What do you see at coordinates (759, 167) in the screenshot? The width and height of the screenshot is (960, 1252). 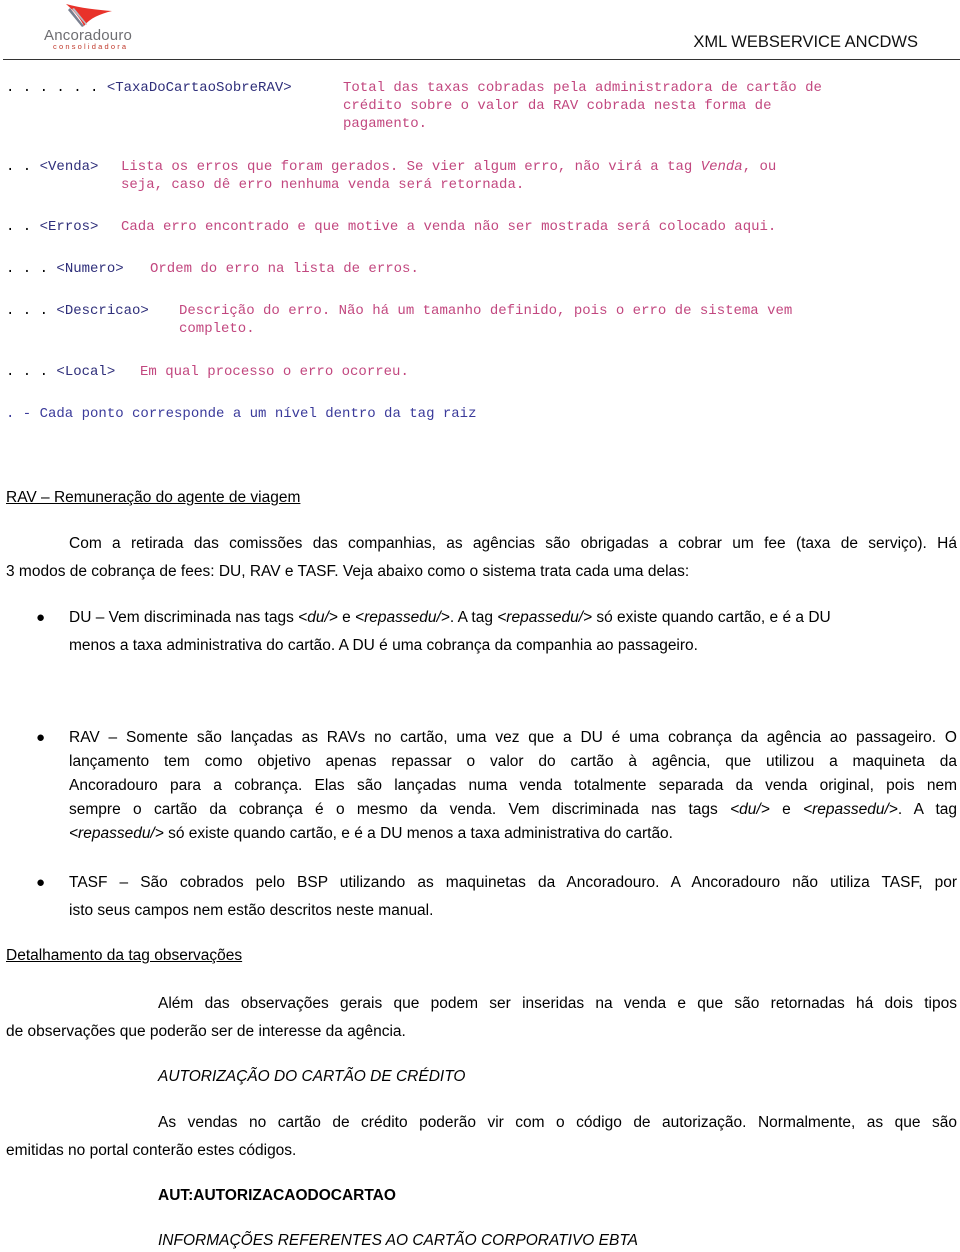 I see `description-text: , ou` at bounding box center [759, 167].